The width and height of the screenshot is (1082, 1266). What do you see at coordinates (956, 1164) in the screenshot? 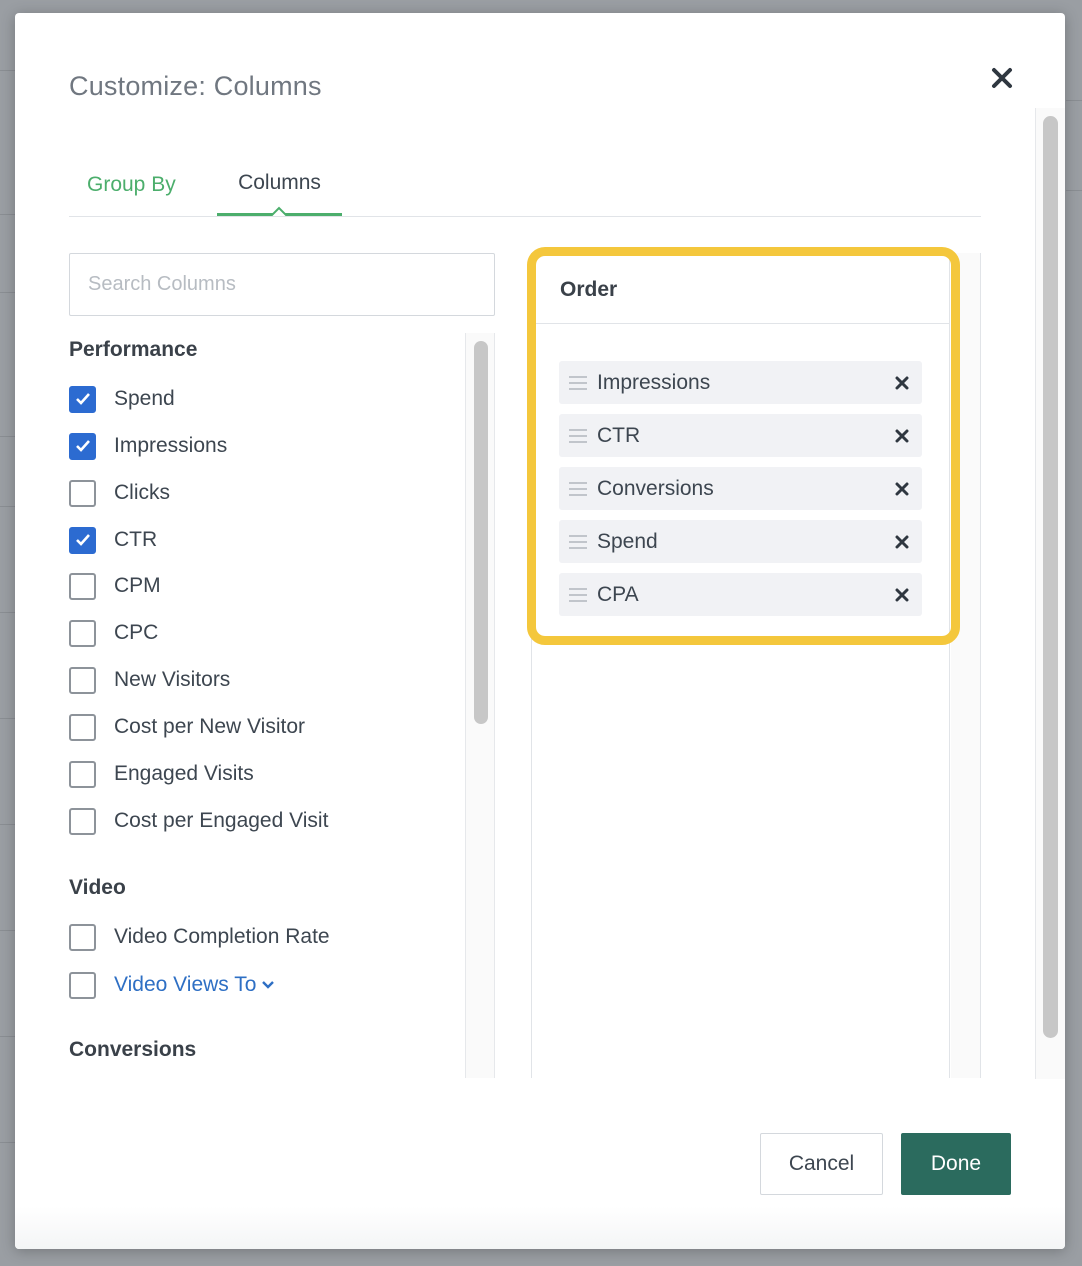
I see `done-button: Done` at bounding box center [956, 1164].